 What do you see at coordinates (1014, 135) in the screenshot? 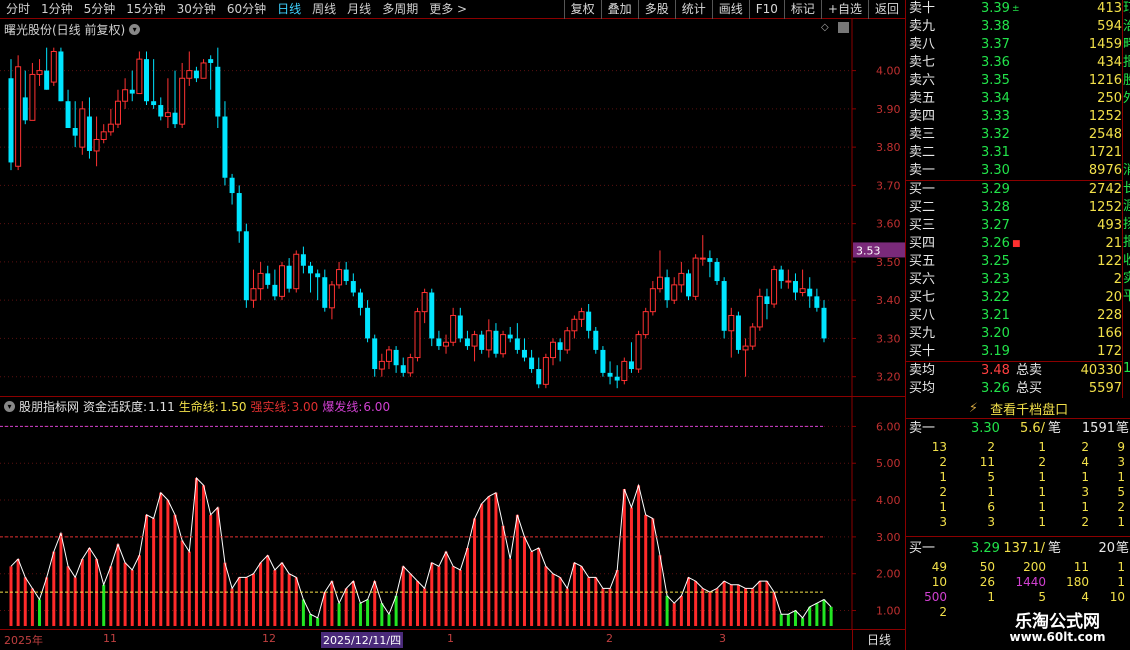
I see `ask-level: 卖三 3.32 2548` at bounding box center [1014, 135].